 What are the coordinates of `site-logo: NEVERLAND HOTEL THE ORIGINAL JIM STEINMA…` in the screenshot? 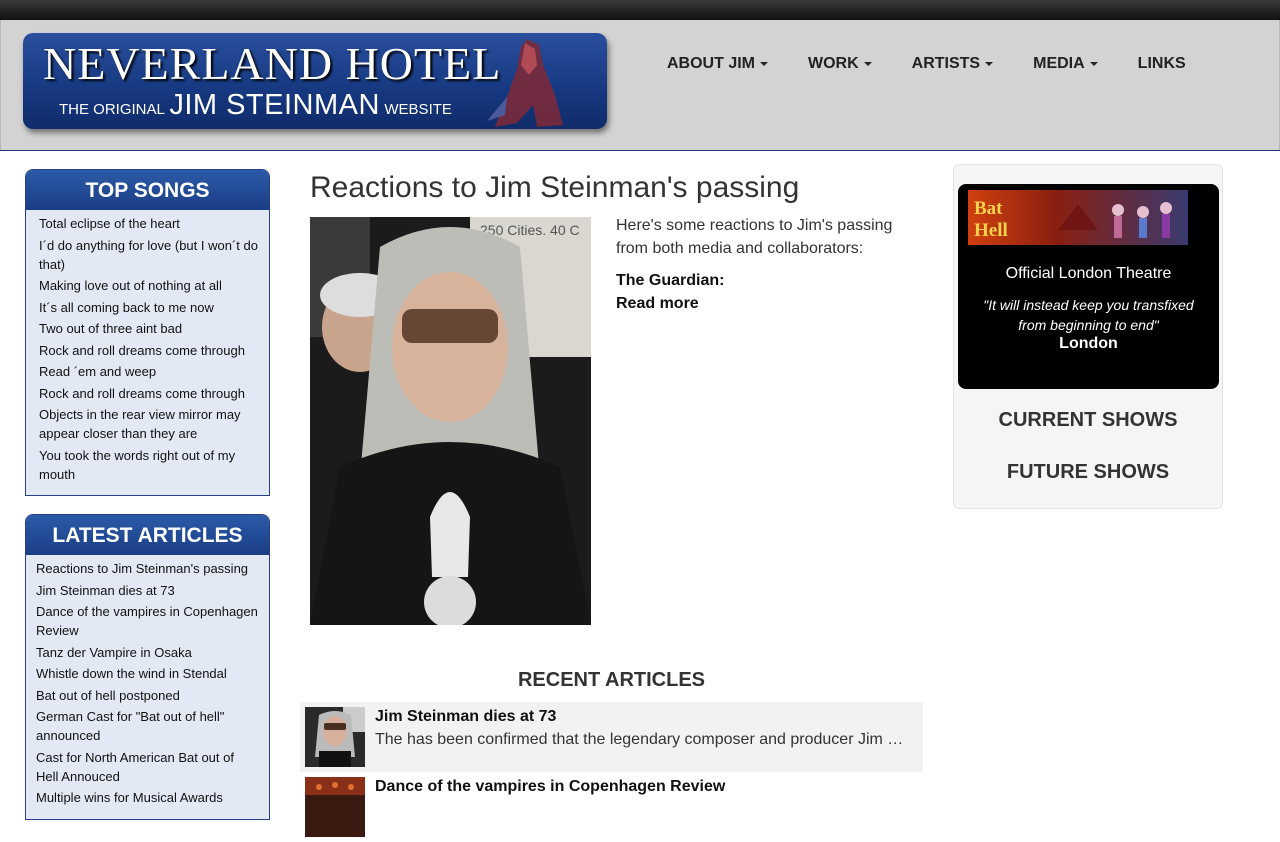 It's located at (315, 81).